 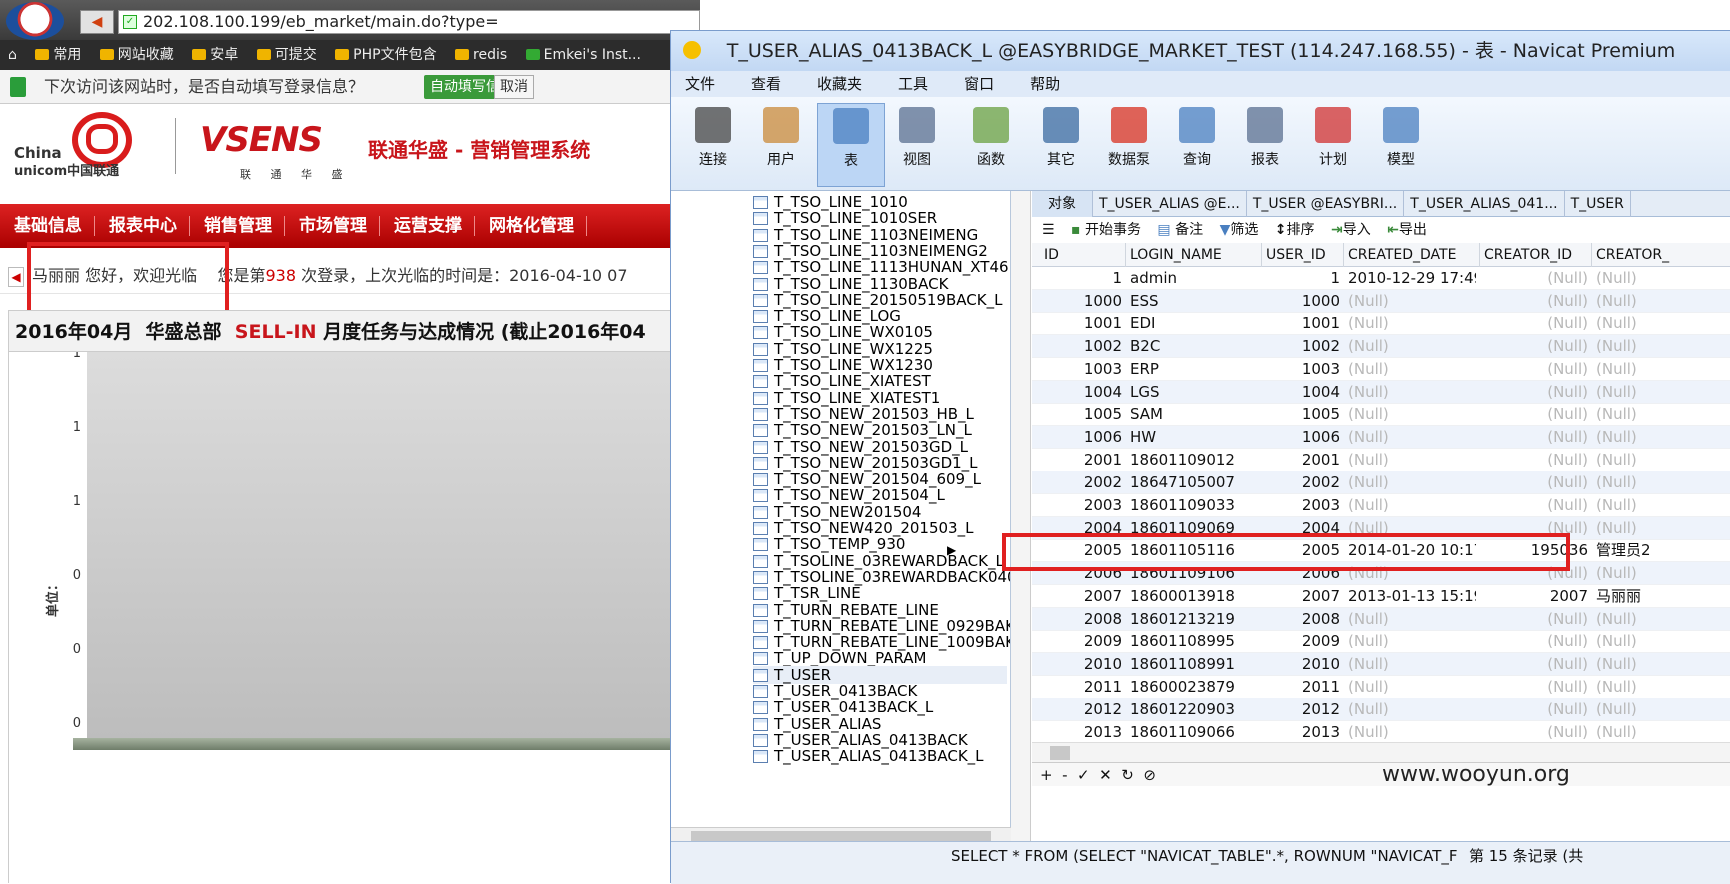 What do you see at coordinates (1194, 414) in the screenshot?
I see `table-cell: SAM` at bounding box center [1194, 414].